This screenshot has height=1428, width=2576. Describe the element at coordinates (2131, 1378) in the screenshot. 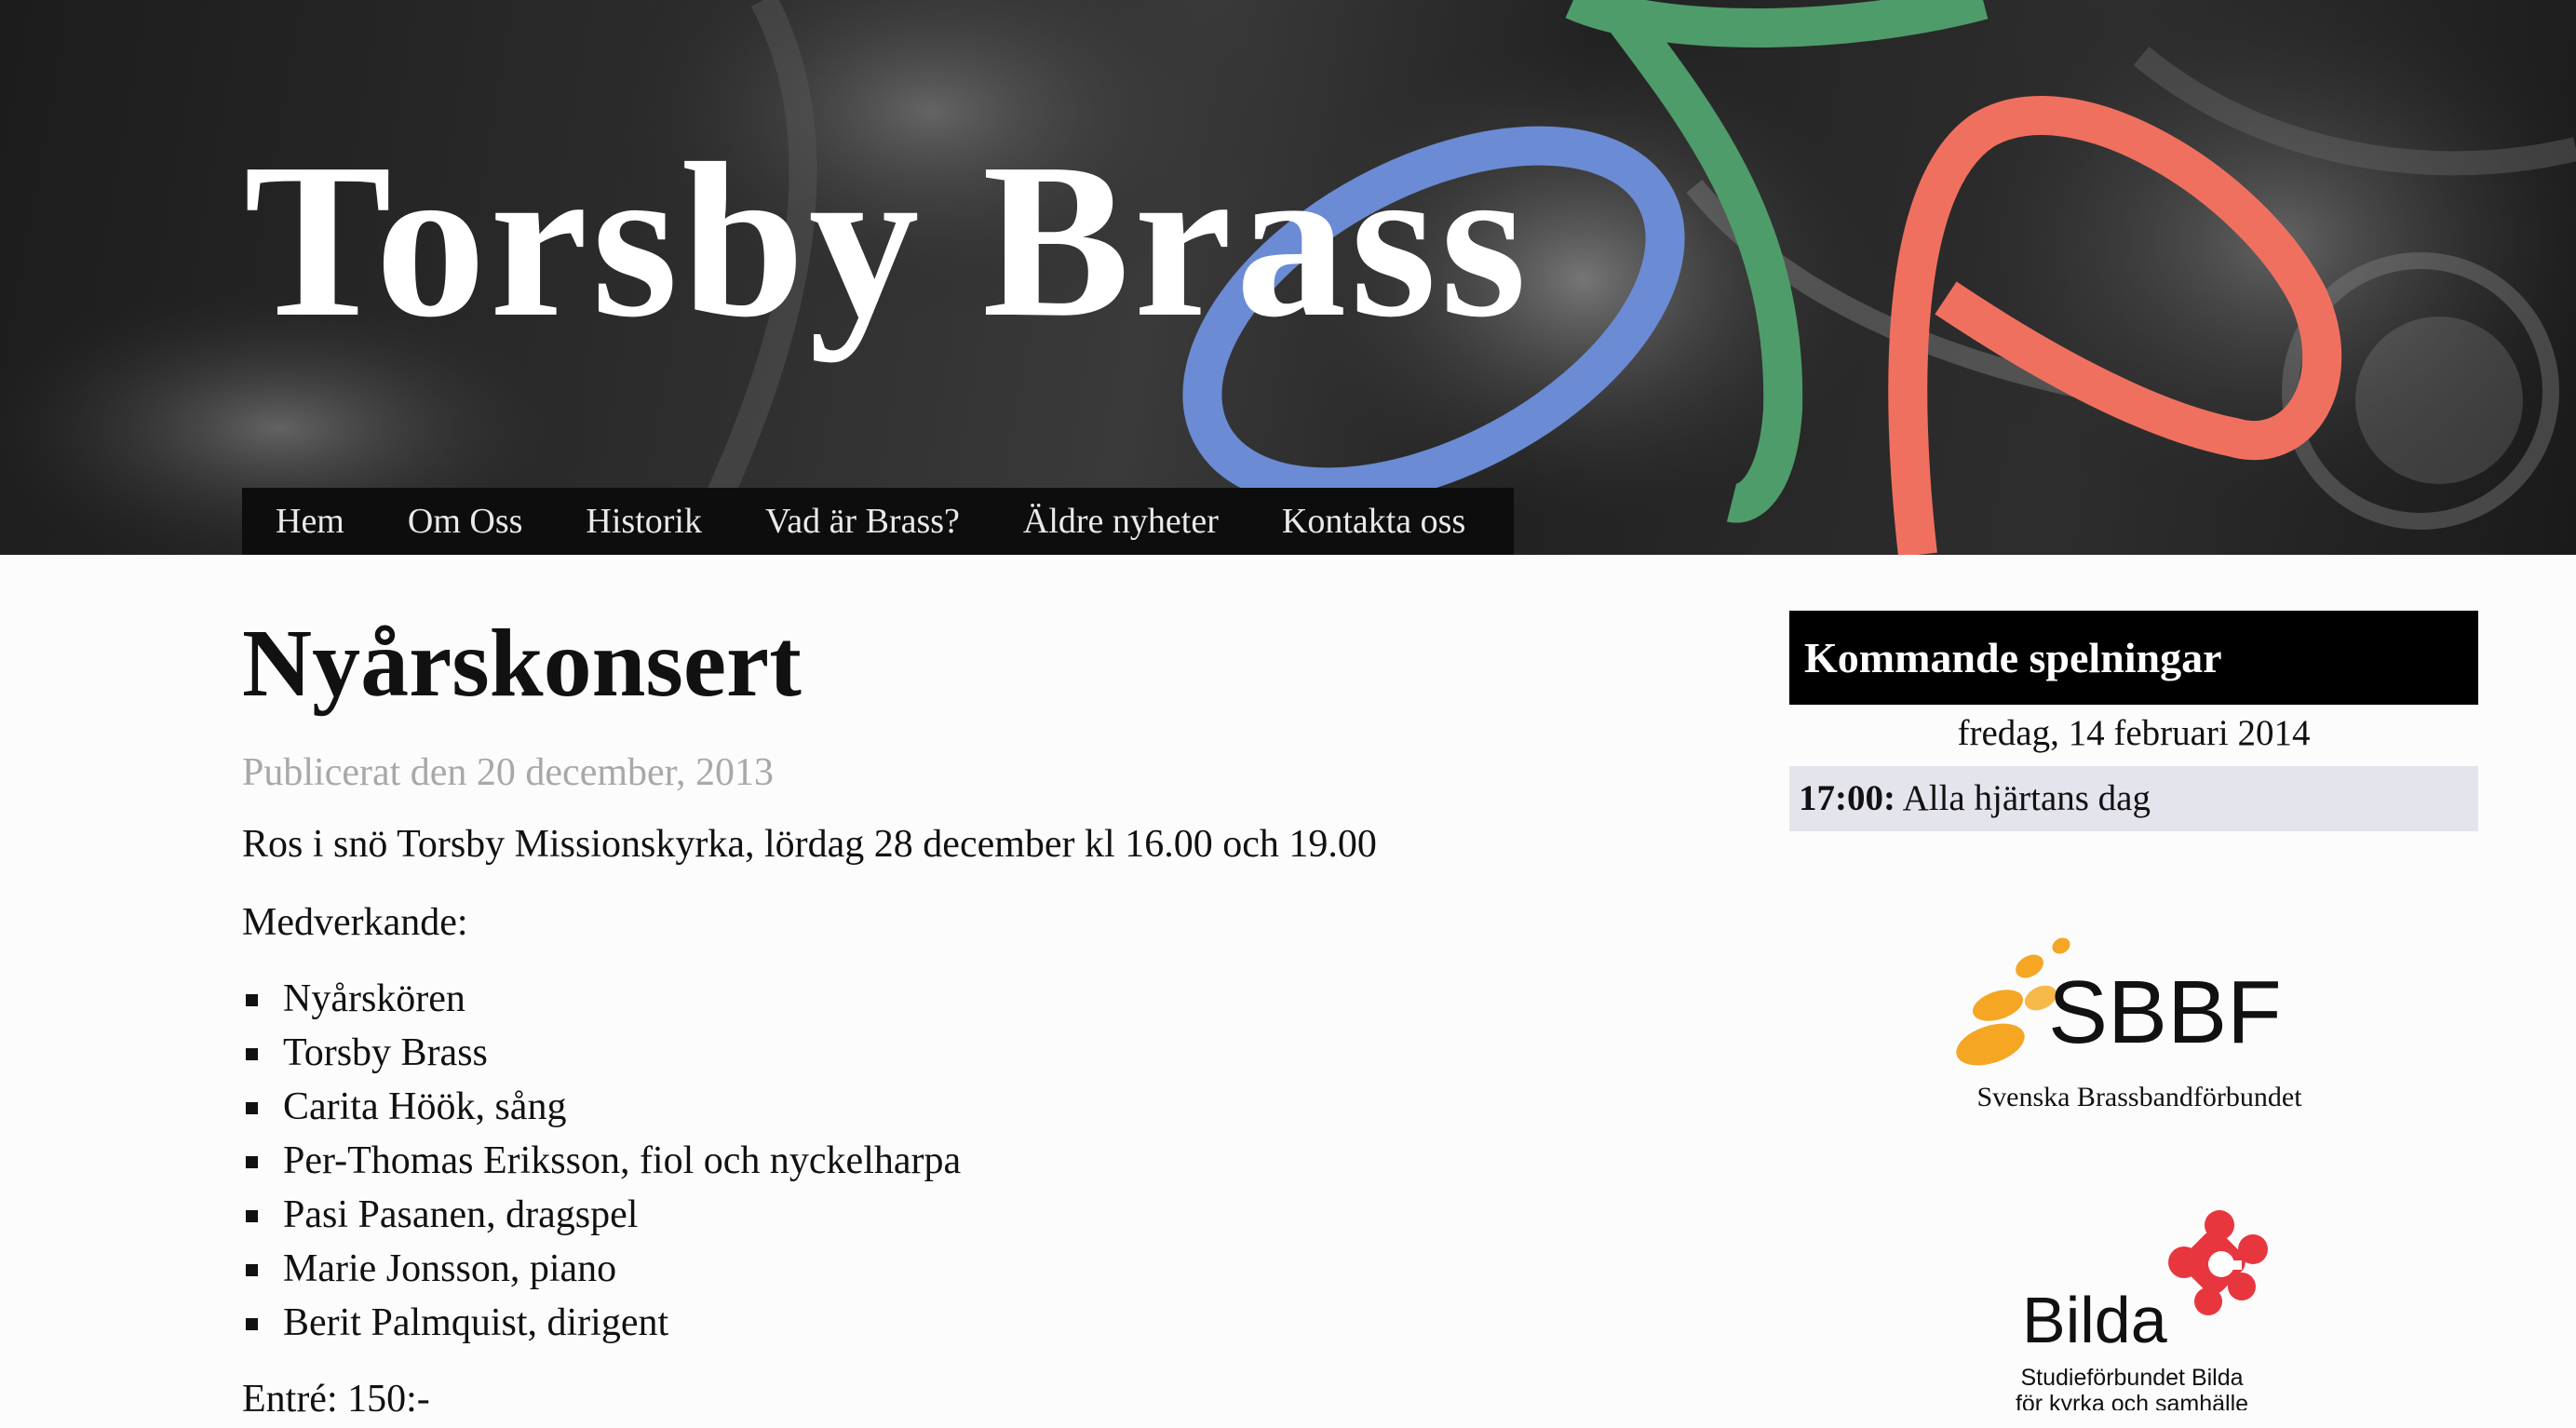

I see `bilda-logo-caption-1: Studieförbundet Bilda` at that location.